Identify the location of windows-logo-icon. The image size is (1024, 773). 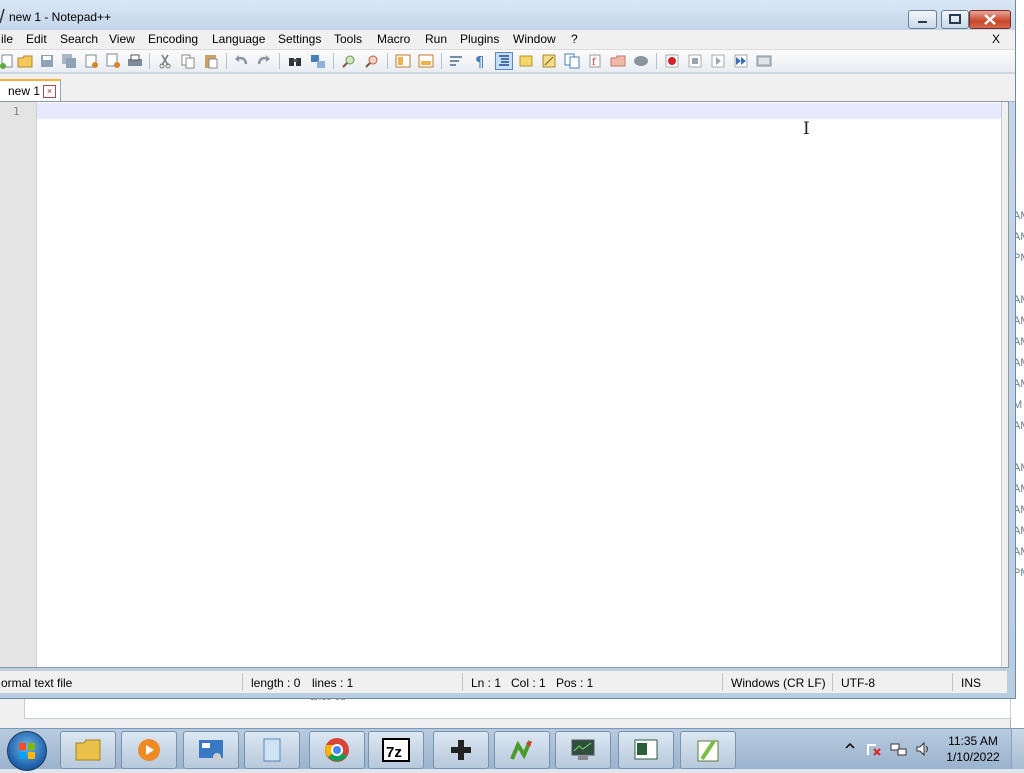
(27, 751).